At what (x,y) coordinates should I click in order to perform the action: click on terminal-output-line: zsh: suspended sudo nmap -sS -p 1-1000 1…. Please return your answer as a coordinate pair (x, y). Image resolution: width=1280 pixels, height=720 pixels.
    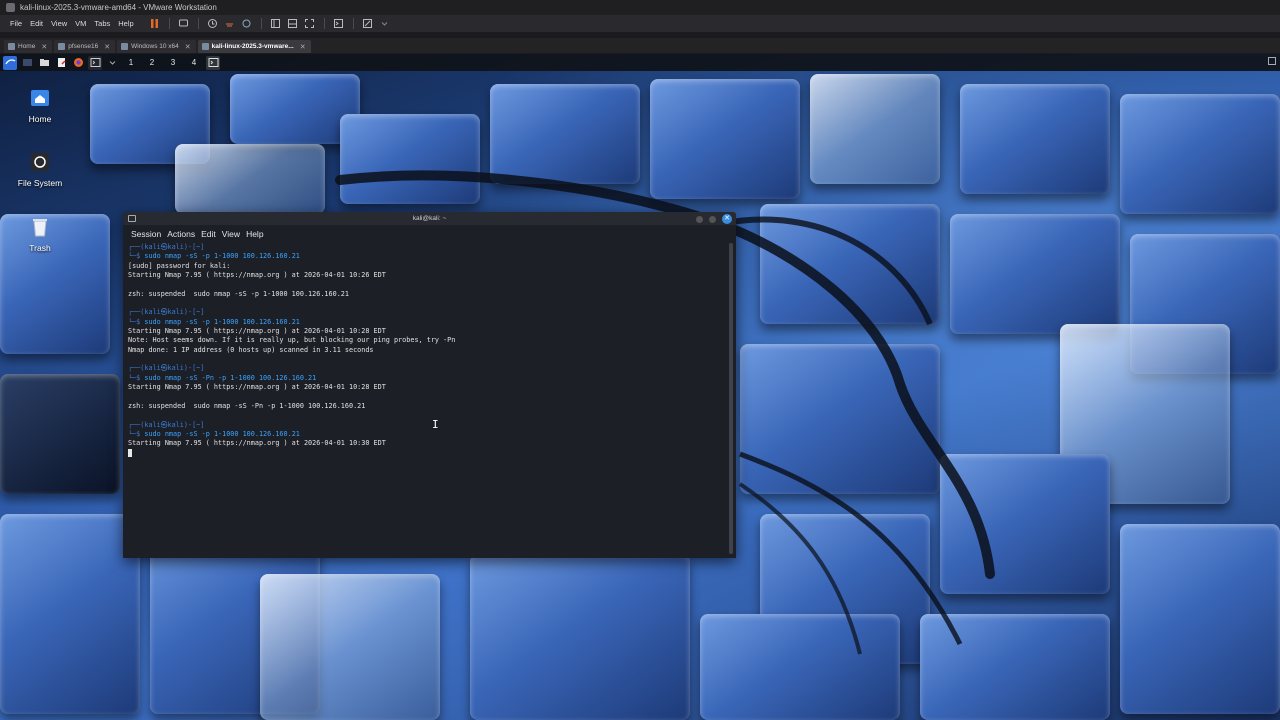
    Looking at the image, I should click on (238, 293).